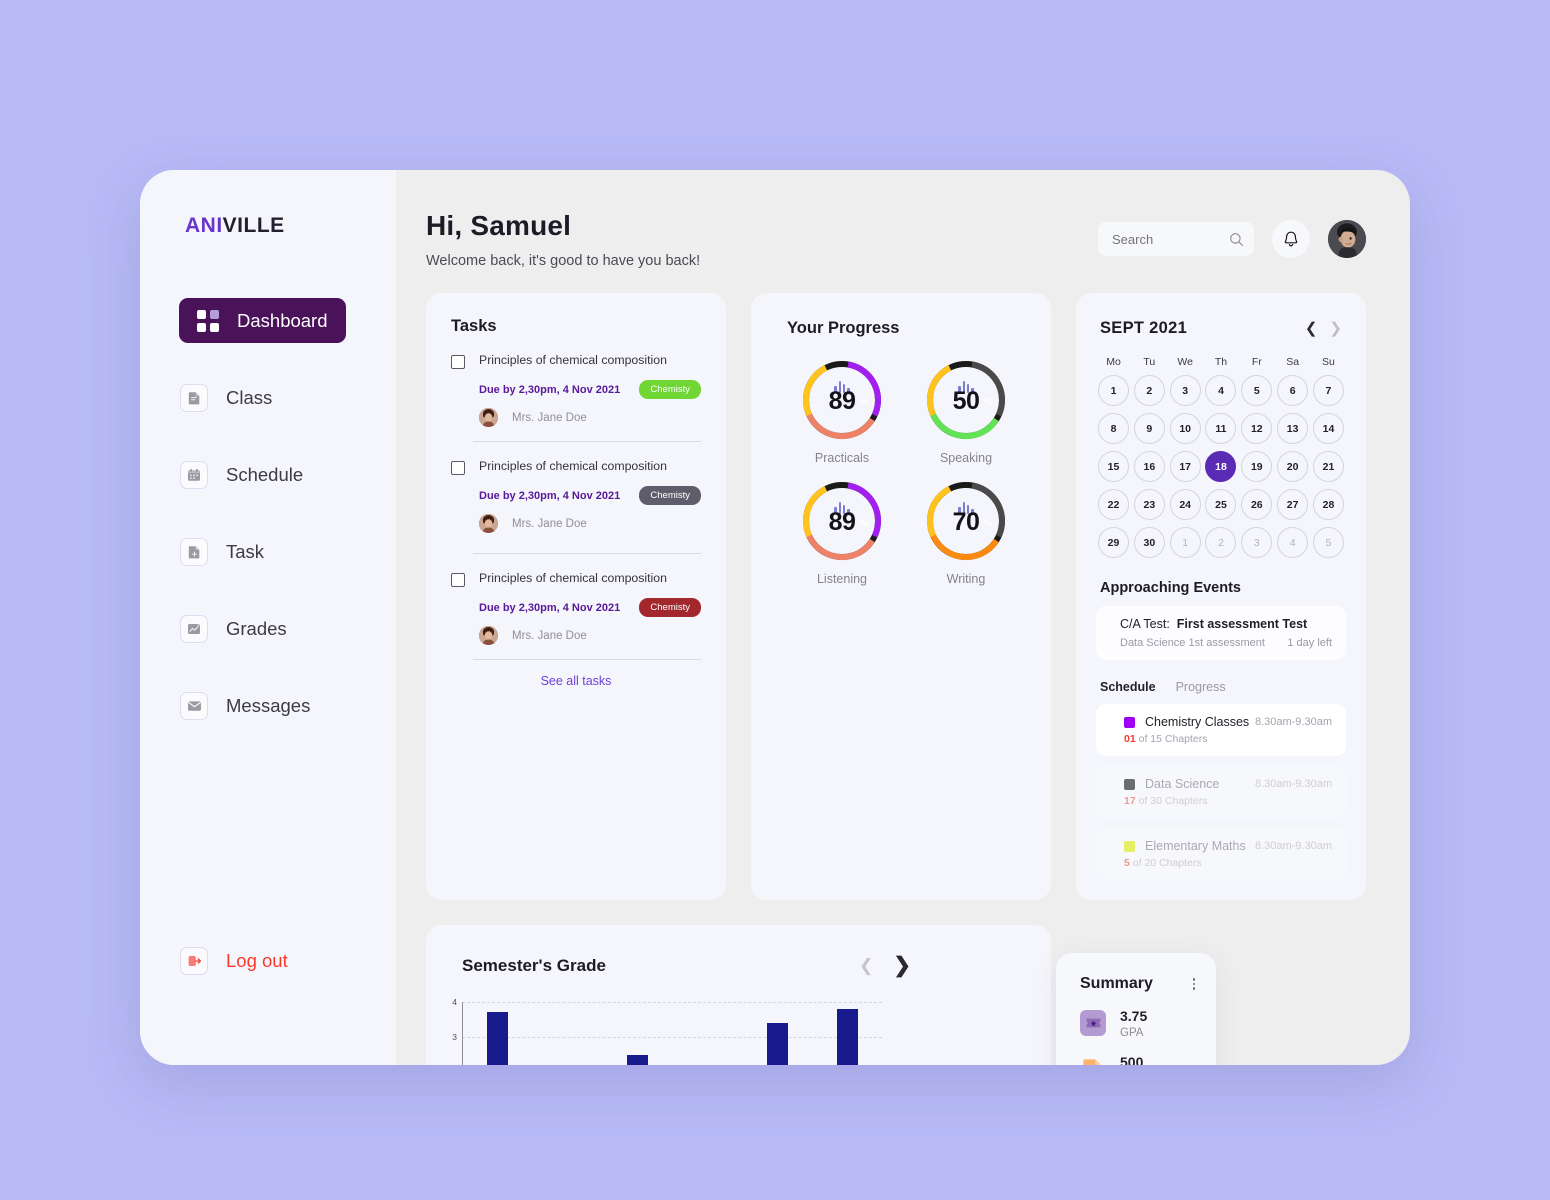 This screenshot has width=1550, height=1200. Describe the element at coordinates (1113, 542) in the screenshot. I see `calendar-day: 29` at that location.